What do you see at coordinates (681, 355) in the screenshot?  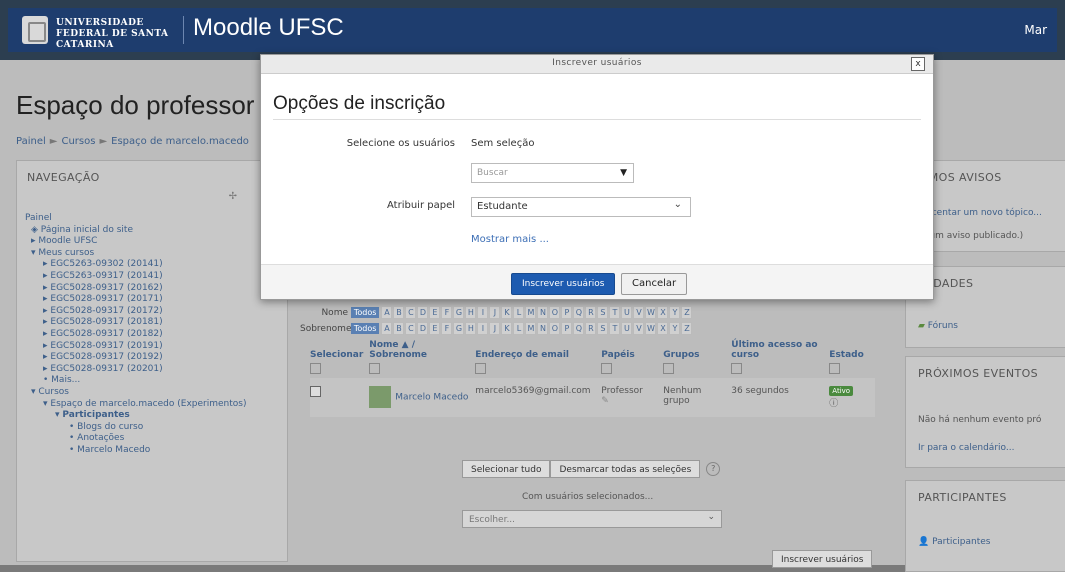 I see `col-groups-label: Grupos` at bounding box center [681, 355].